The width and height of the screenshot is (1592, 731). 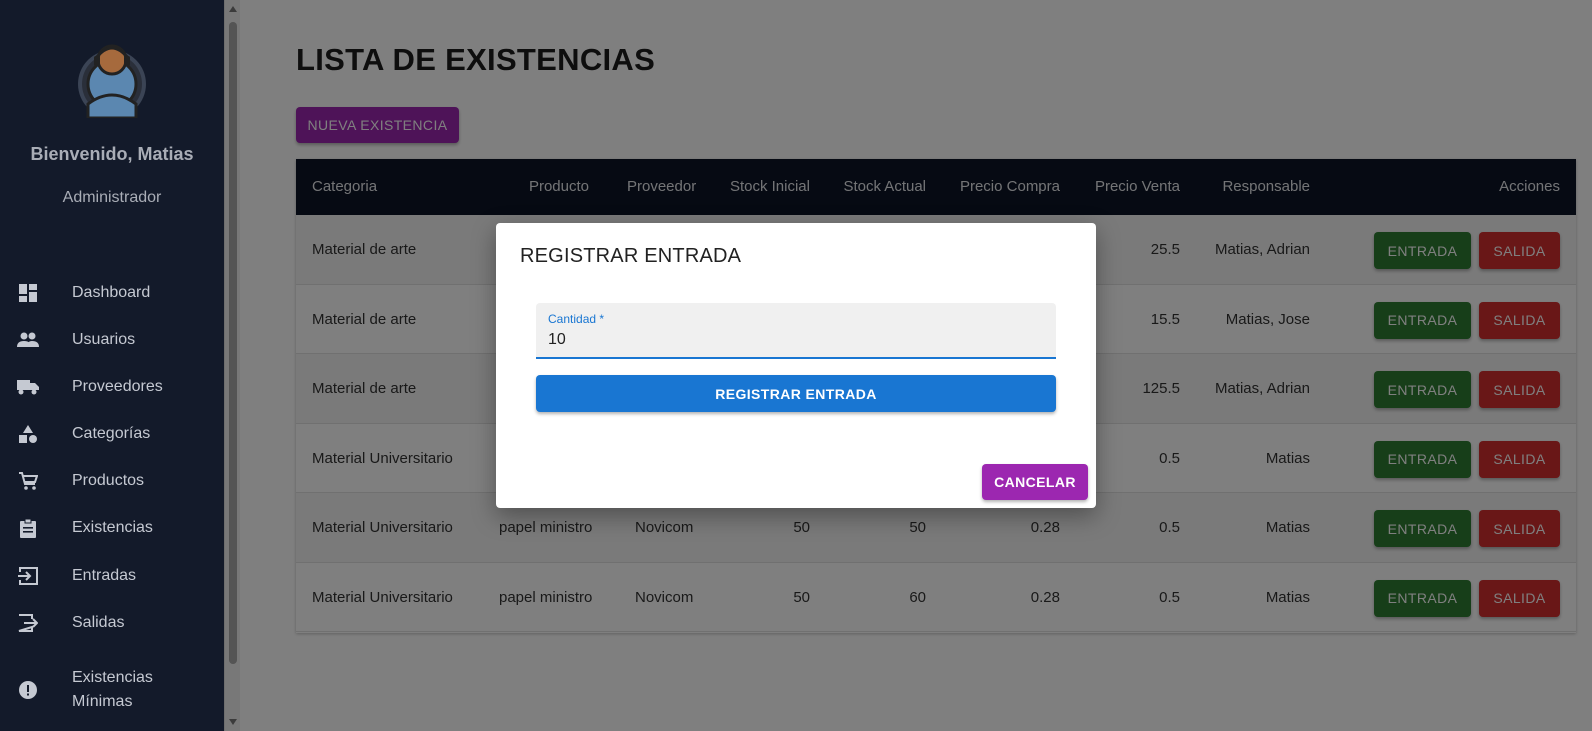 I want to click on sidebar-item-entradas: Entradas, so click(x=112, y=576).